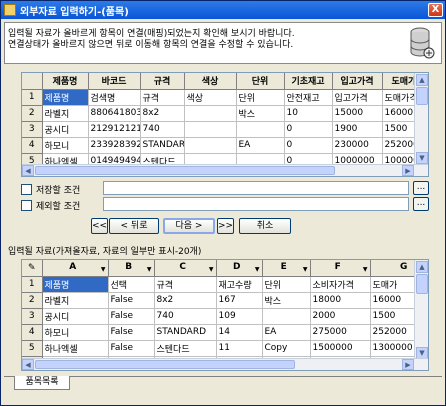  I want to click on scroll-right-icon: ▶, so click(408, 170).